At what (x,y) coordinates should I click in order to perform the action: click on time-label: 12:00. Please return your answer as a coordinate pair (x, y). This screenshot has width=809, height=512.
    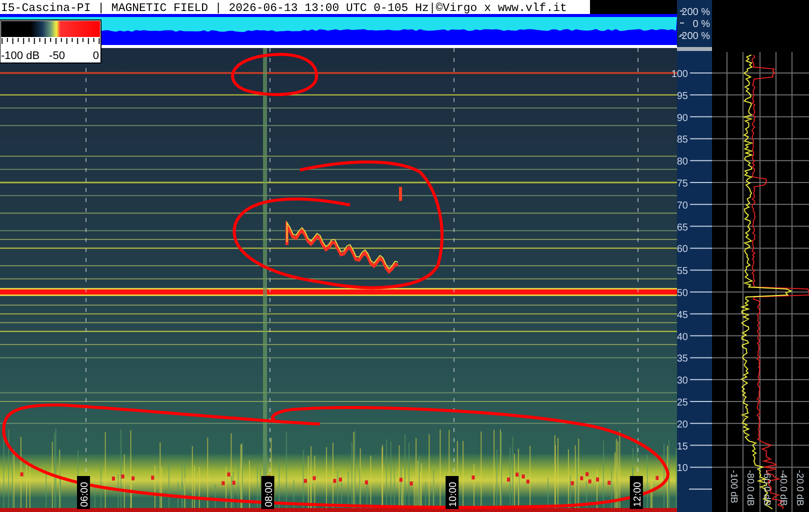
    Looking at the image, I should click on (637, 492).